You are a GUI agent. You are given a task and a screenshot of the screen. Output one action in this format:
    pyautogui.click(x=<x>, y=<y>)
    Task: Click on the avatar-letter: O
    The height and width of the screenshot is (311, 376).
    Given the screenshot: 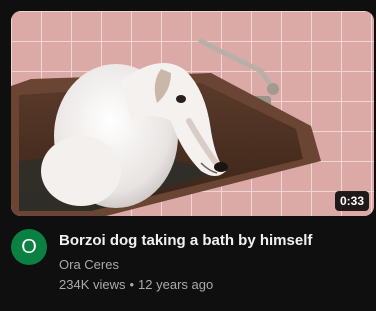 What is the action you would take?
    pyautogui.click(x=29, y=246)
    